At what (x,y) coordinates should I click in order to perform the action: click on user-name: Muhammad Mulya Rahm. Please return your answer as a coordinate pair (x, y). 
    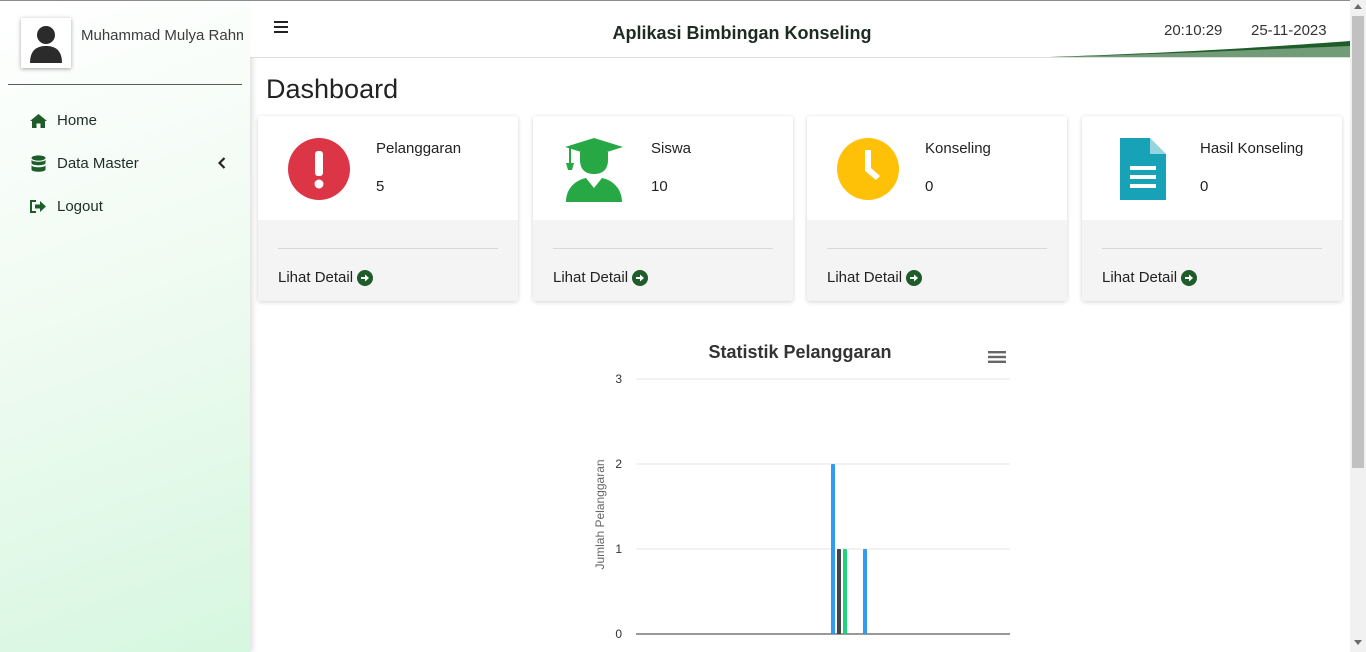
    Looking at the image, I should click on (162, 35).